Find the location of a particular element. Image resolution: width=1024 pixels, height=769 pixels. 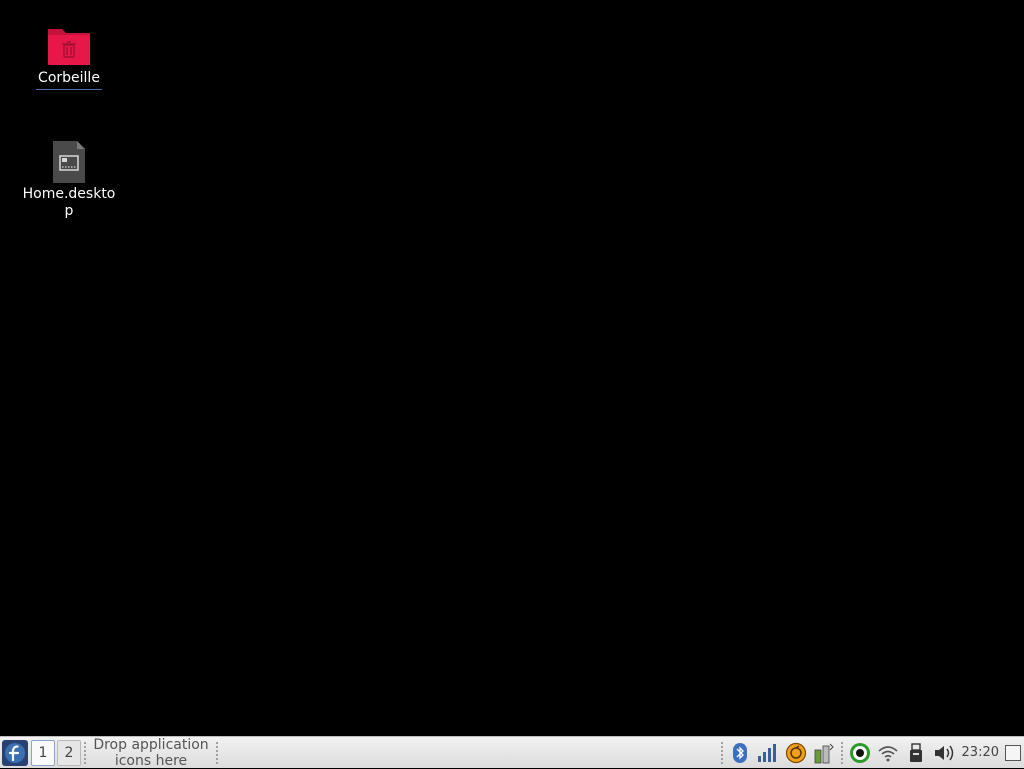

update-icon is located at coordinates (796, 753).